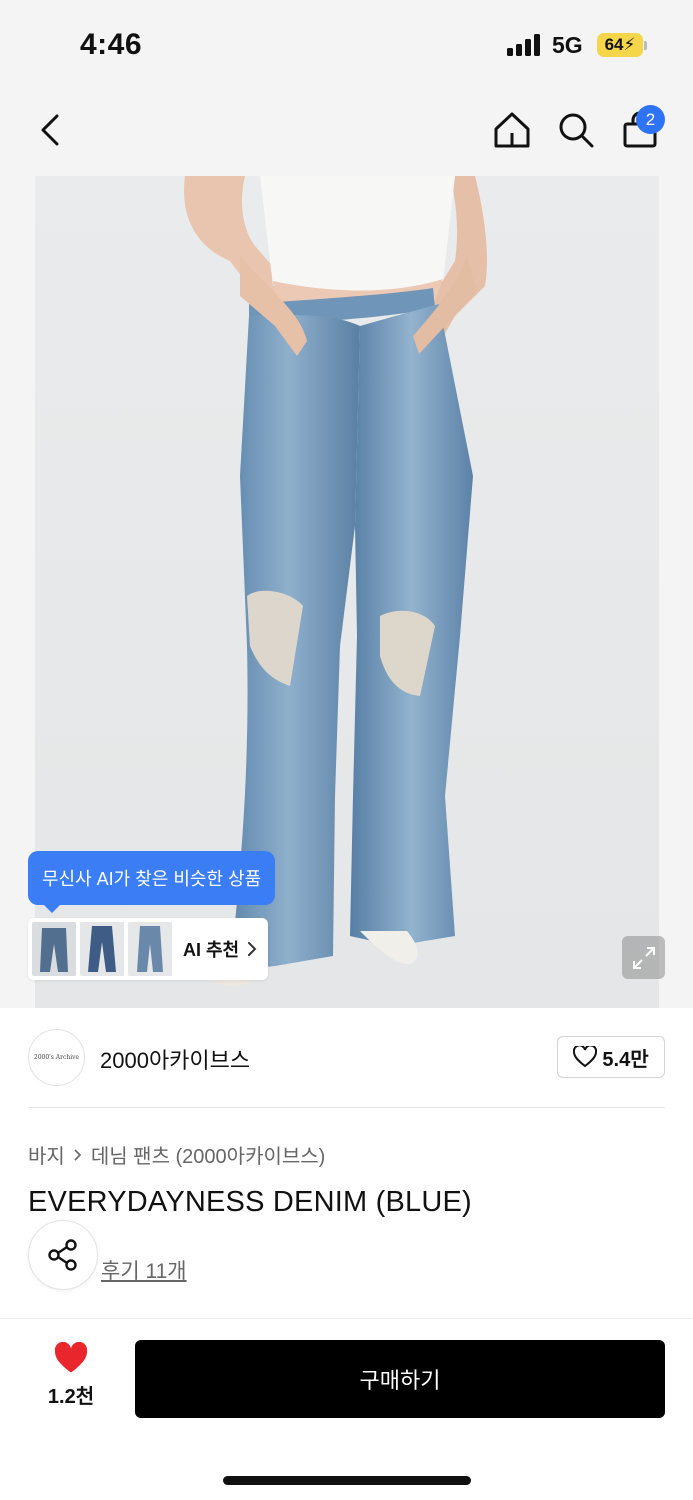 This screenshot has height=1500, width=693. Describe the element at coordinates (567, 45) in the screenshot. I see `network-label: 5G` at that location.